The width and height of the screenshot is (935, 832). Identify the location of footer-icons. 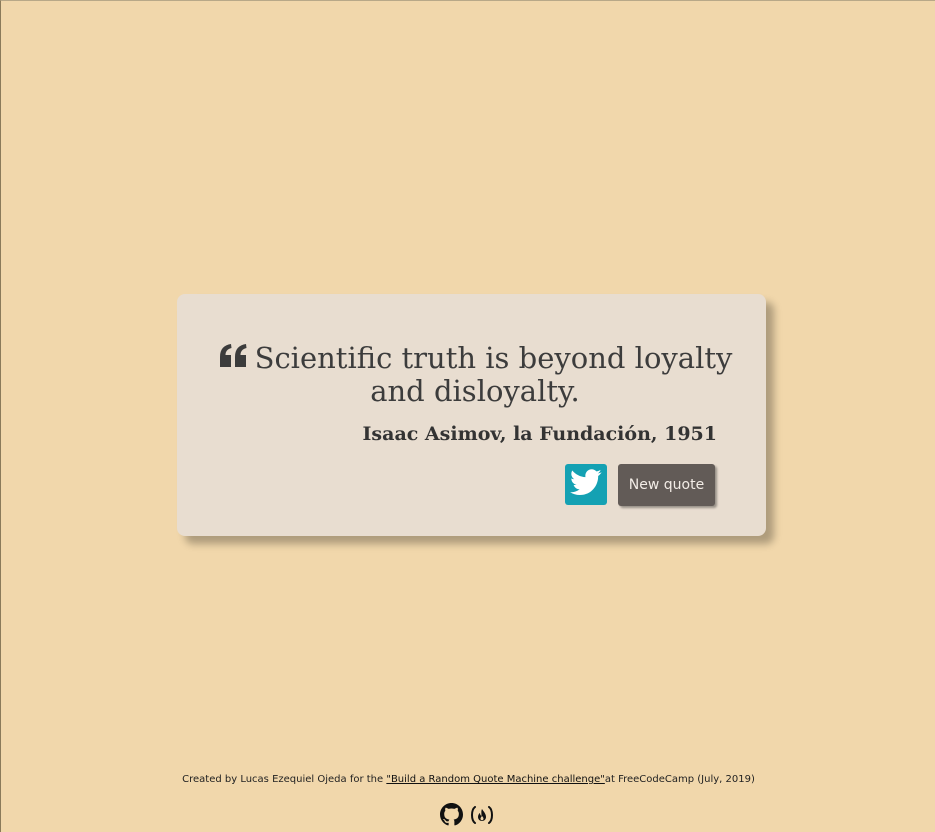
(467, 816).